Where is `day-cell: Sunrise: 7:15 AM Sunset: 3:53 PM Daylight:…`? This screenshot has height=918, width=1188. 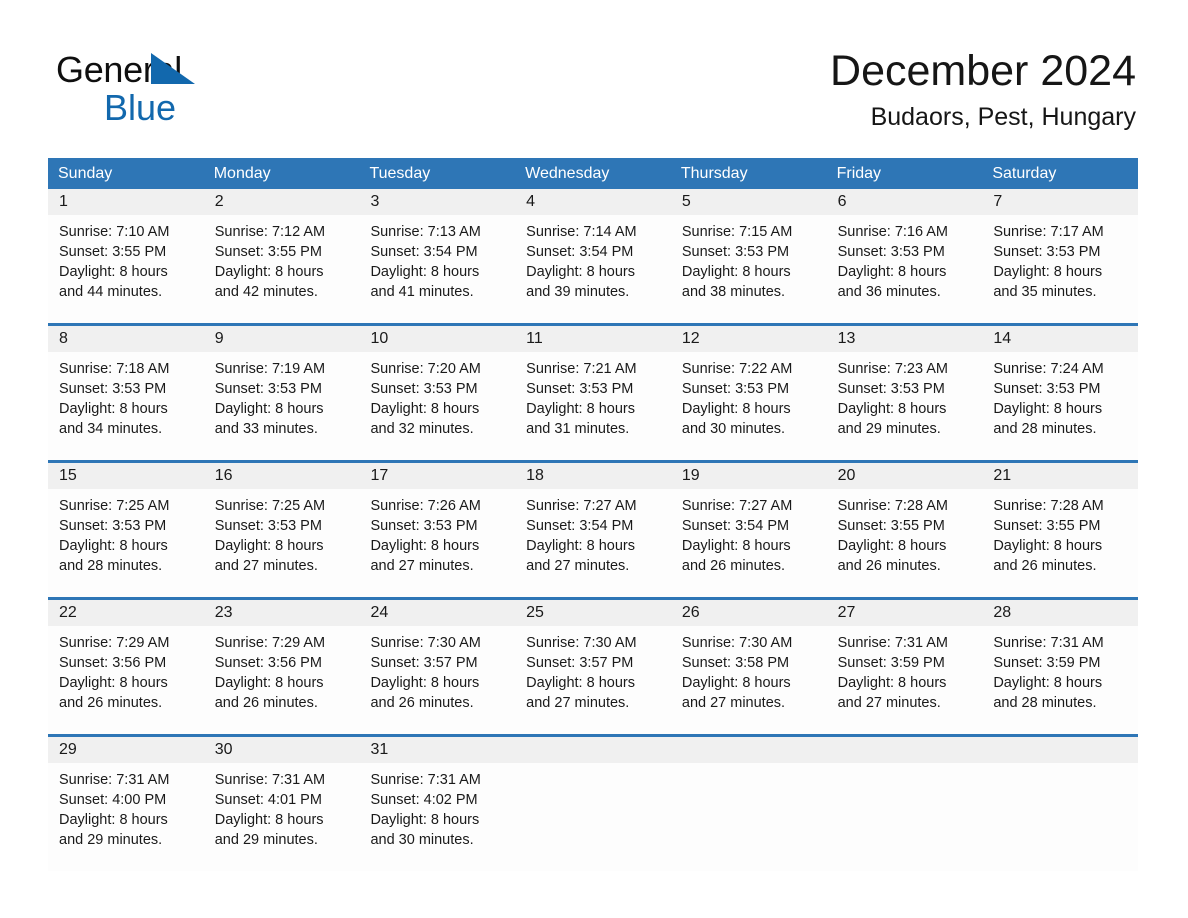
day-cell: Sunrise: 7:15 AM Sunset: 3:53 PM Daylight:… is located at coordinates (749, 269).